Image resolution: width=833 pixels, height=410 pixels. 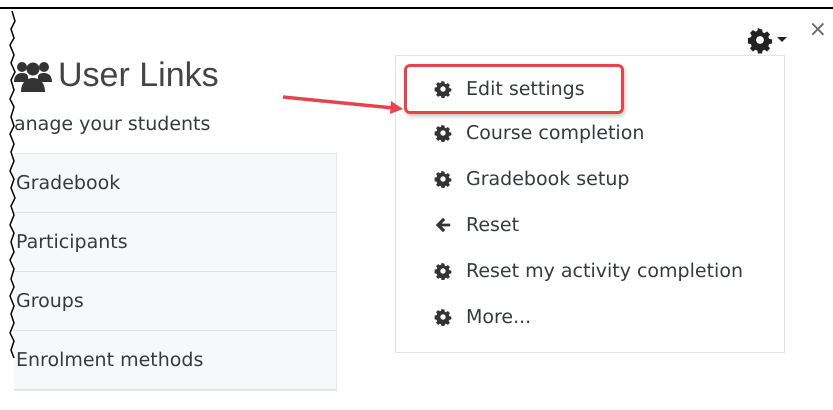 I want to click on link-item: Participants, so click(x=175, y=242).